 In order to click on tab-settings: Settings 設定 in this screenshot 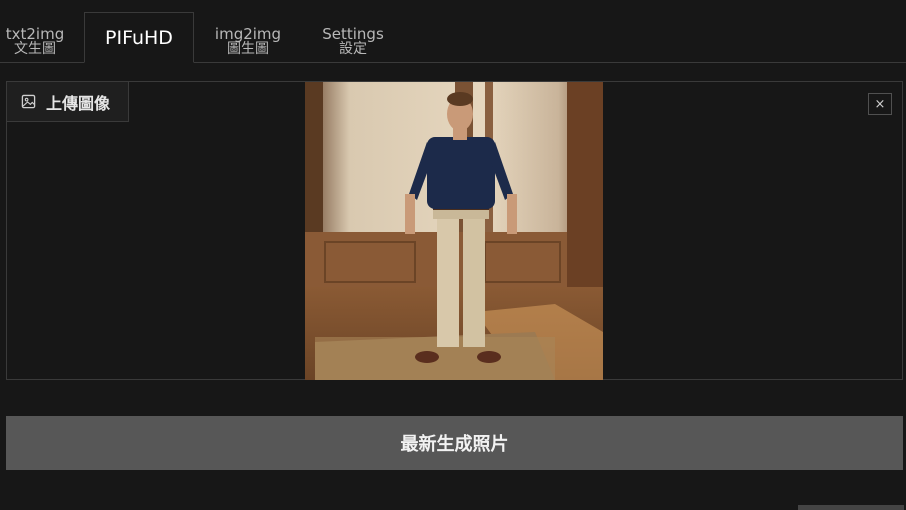, I will do `click(353, 37)`.